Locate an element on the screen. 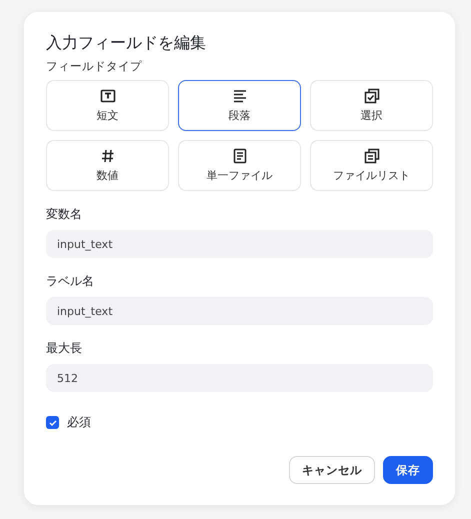  check-icon is located at coordinates (53, 423).